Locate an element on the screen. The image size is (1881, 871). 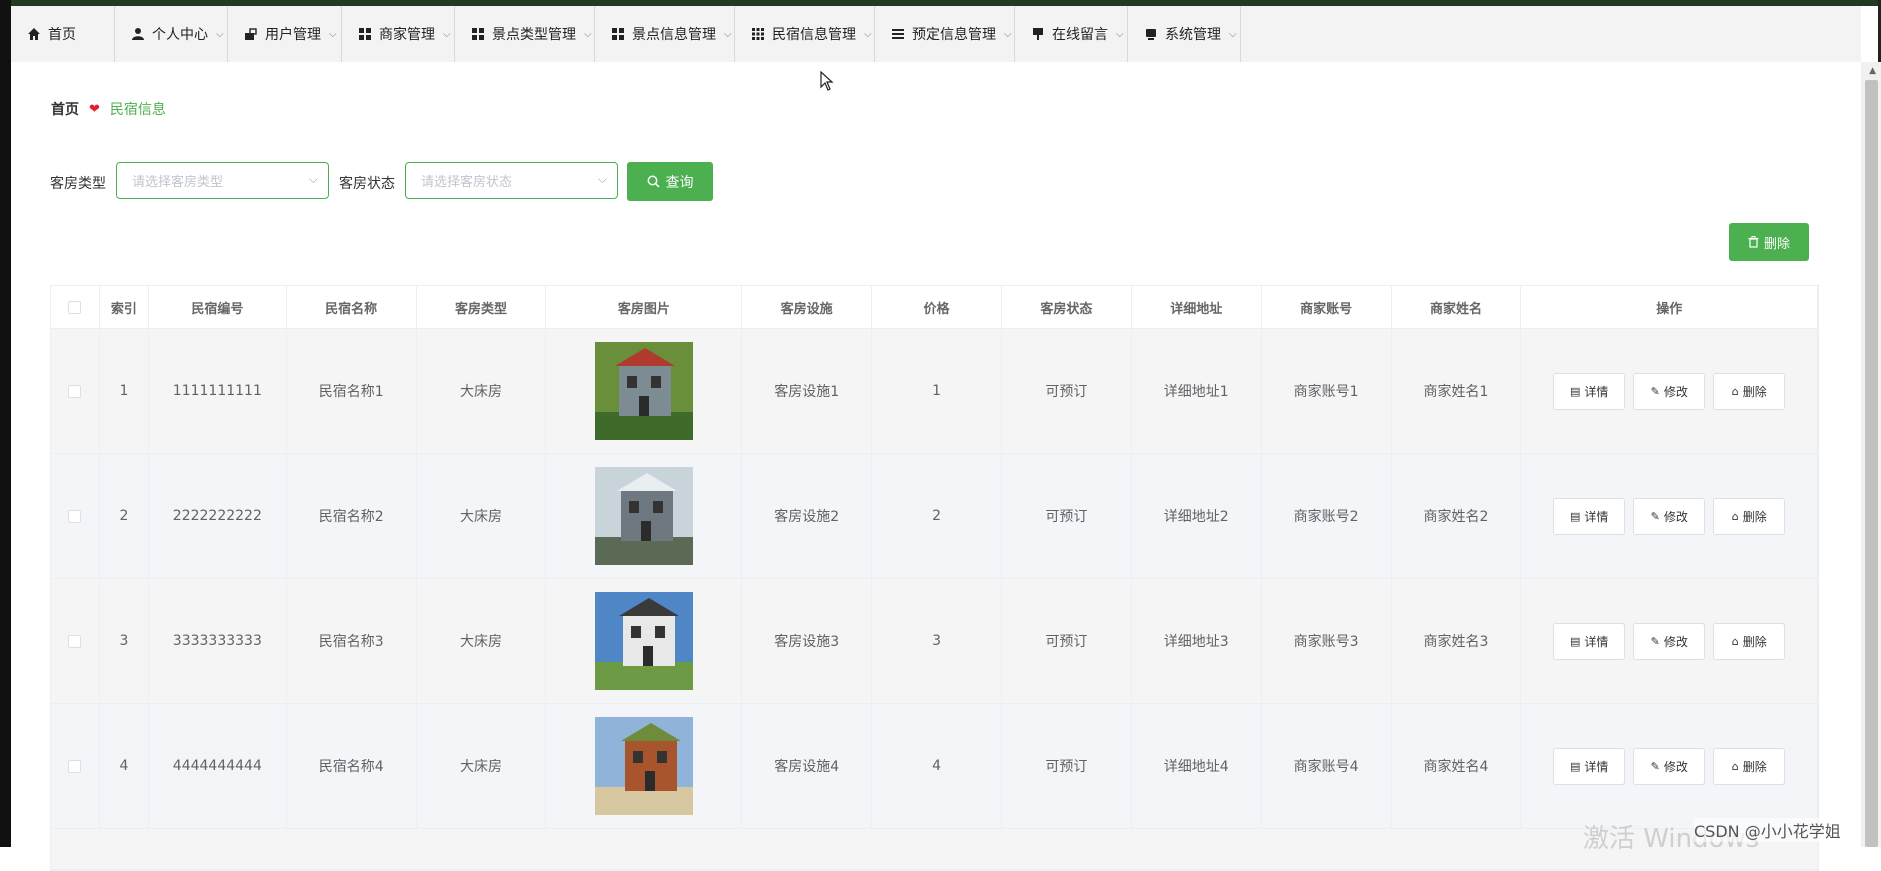
nav-item-1: 个人中心 ⌵ is located at coordinates (171, 34).